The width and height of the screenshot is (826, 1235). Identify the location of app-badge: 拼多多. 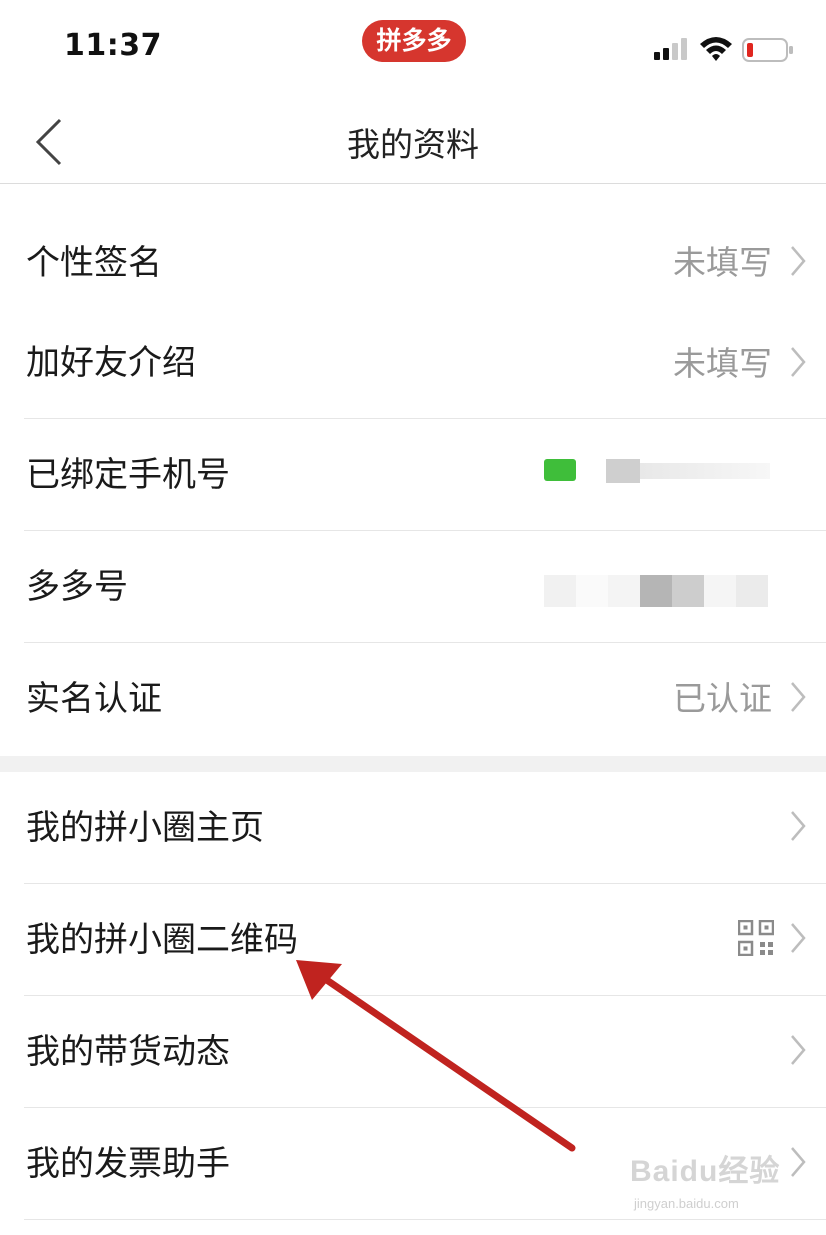
(414, 41).